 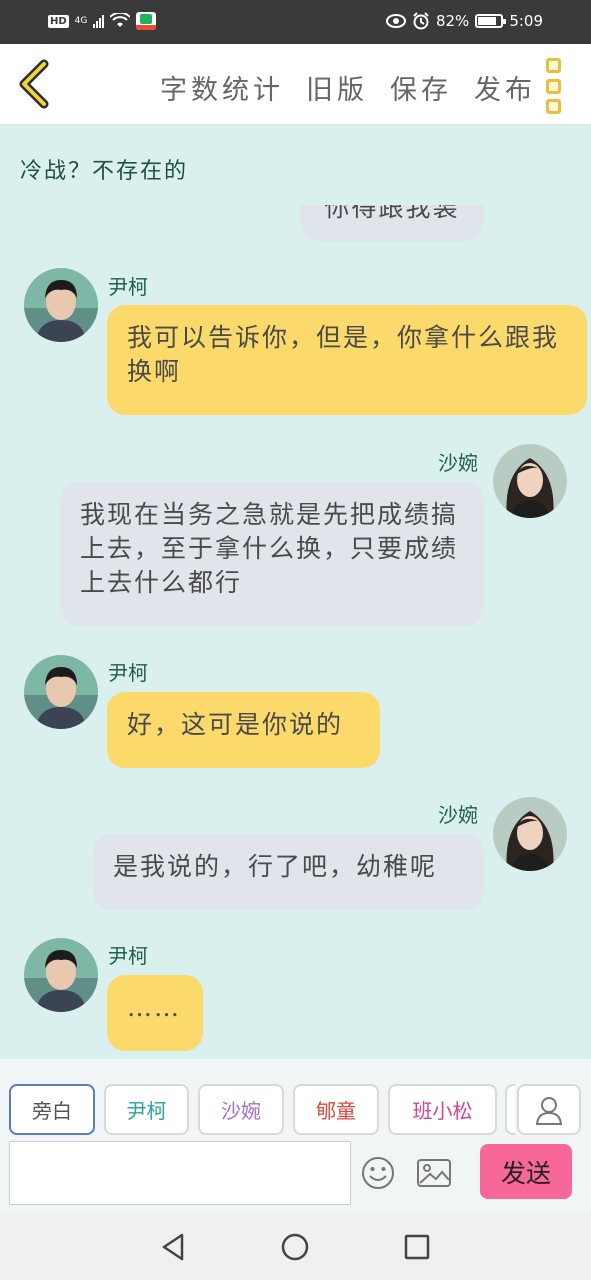 I want to click on image-icon, so click(x=434, y=1173).